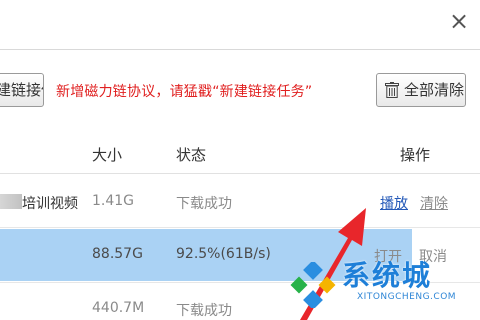 This screenshot has height=320, width=480. I want to click on watermark-logo-icon, so click(313, 285).